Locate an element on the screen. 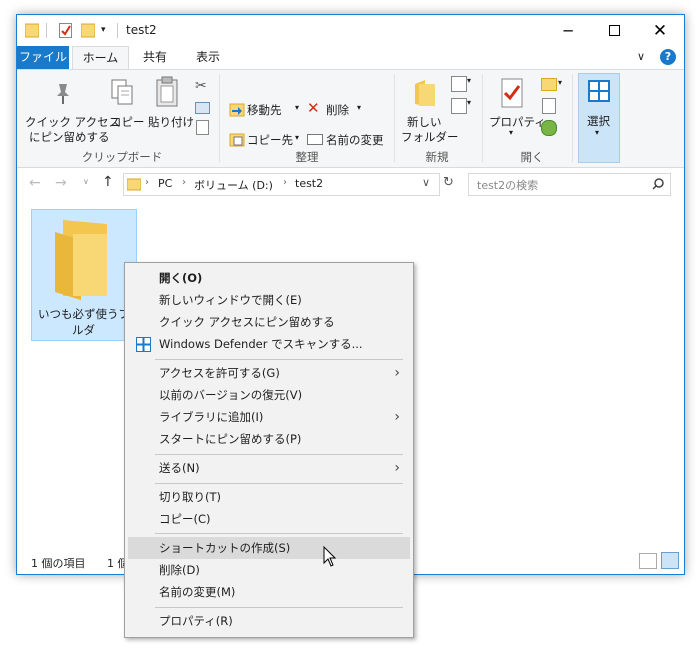 The image size is (699, 646). history-icon is located at coordinates (549, 128).